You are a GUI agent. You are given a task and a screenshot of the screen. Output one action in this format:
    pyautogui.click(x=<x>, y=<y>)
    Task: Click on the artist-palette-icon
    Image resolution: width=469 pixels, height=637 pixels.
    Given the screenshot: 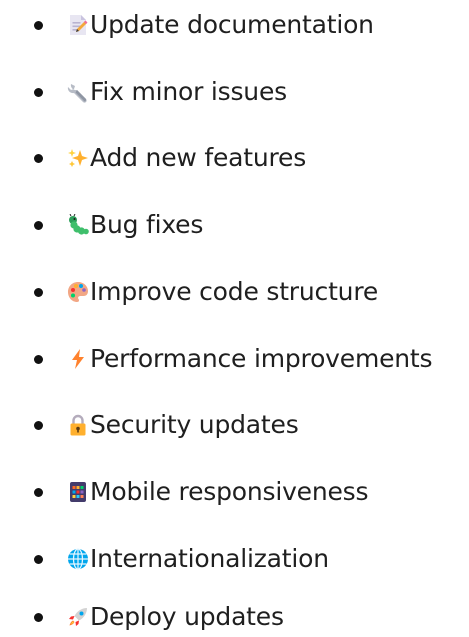 What is the action you would take?
    pyautogui.click(x=78, y=292)
    